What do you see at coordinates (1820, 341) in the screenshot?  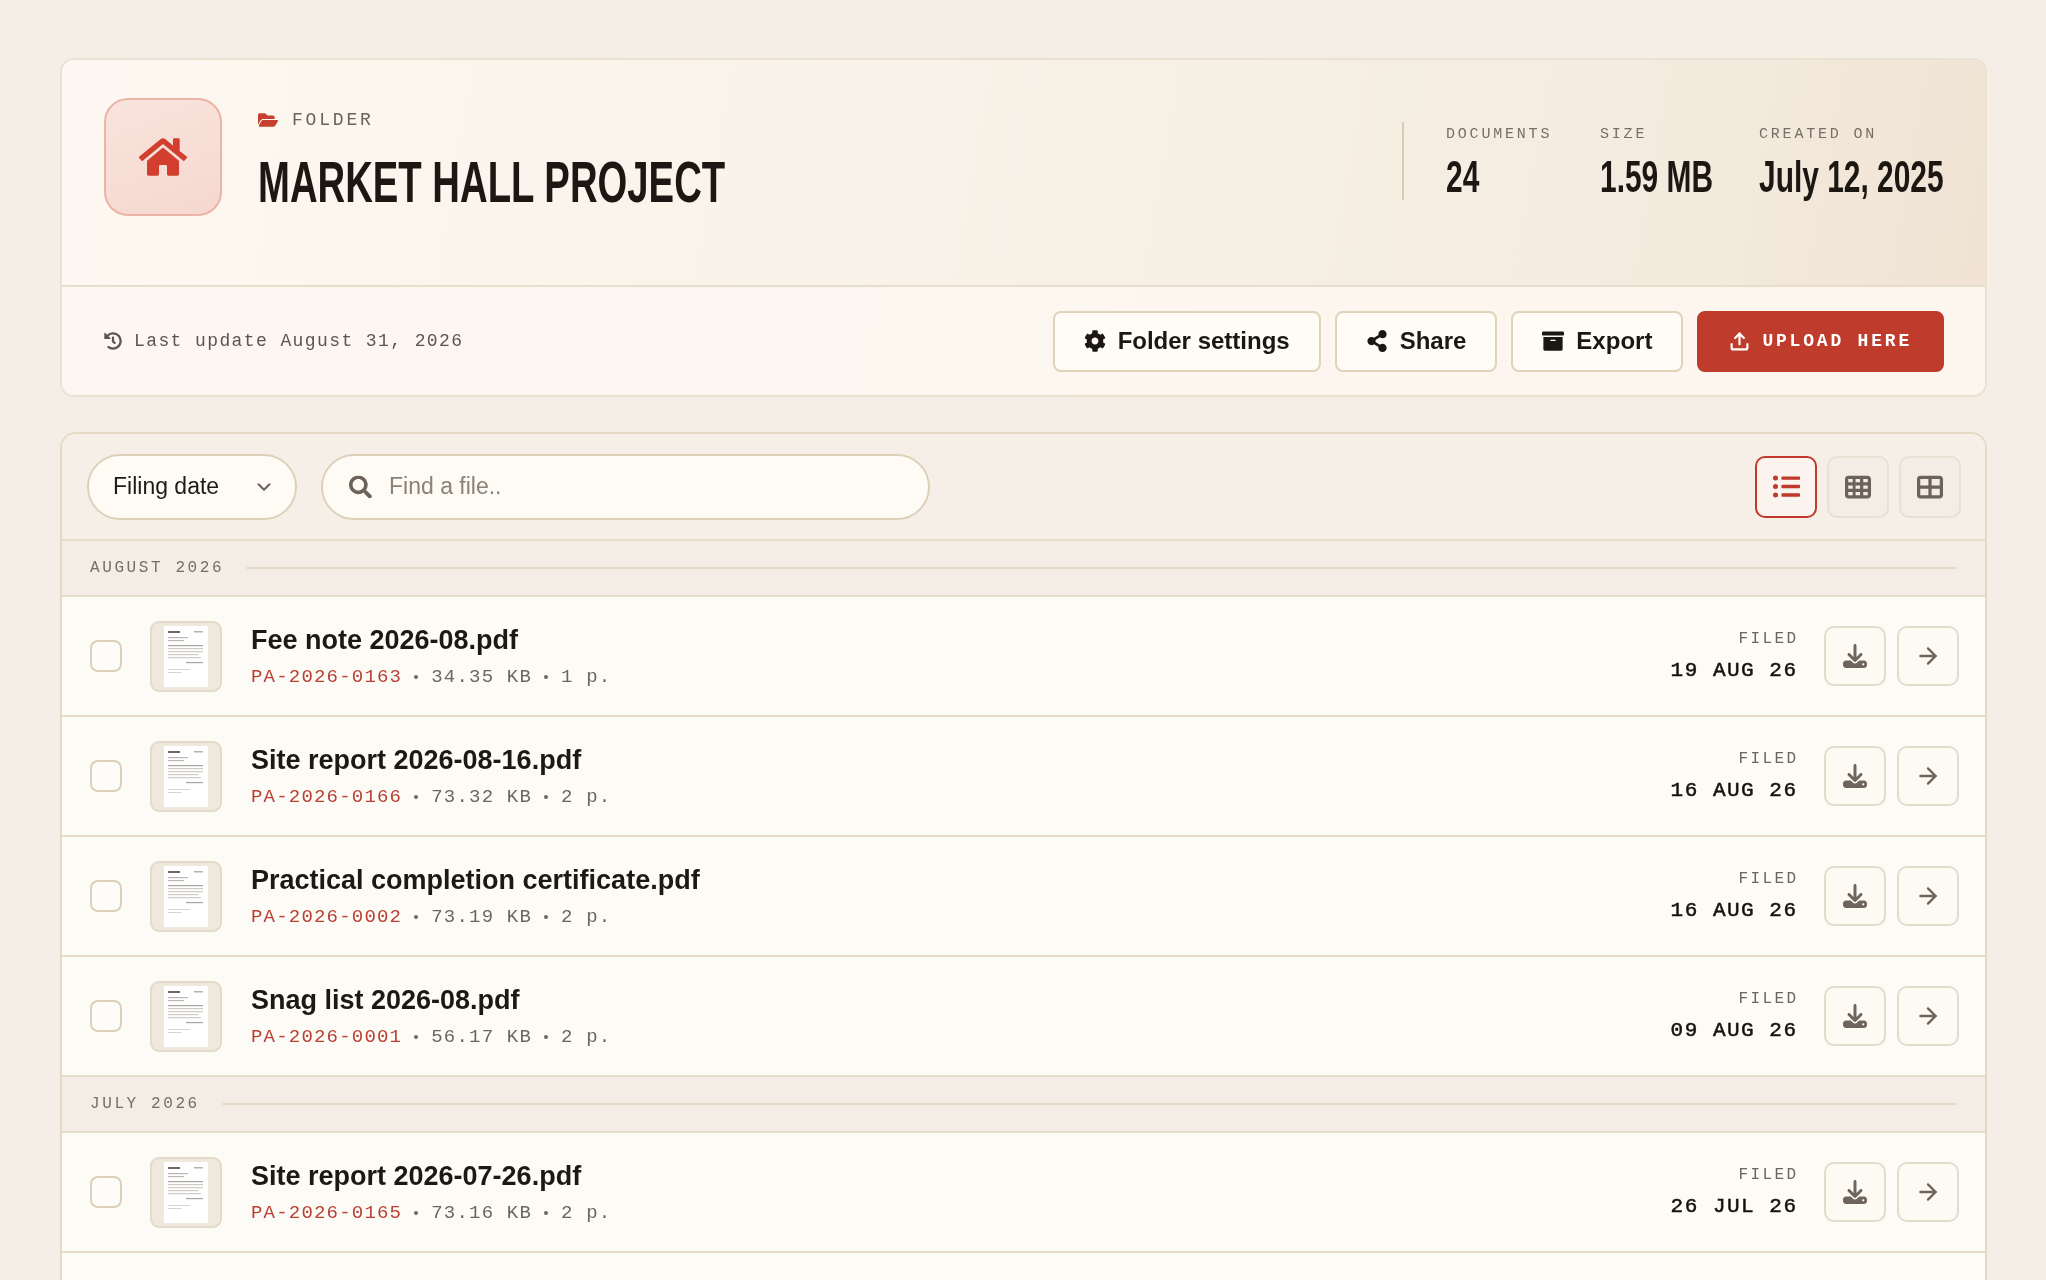 I see `upload-button: UPLOAD HERE` at bounding box center [1820, 341].